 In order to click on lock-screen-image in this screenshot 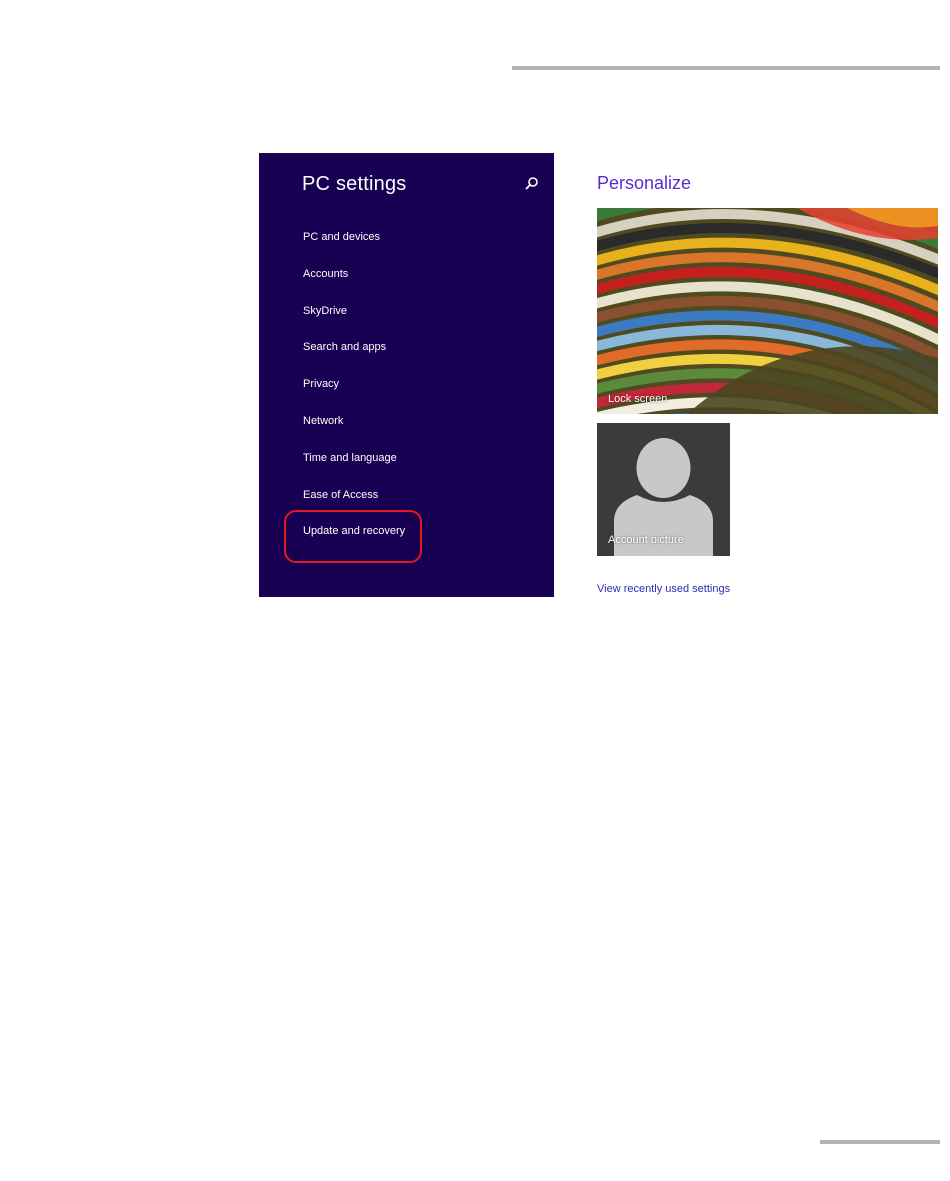, I will do `click(767, 311)`.